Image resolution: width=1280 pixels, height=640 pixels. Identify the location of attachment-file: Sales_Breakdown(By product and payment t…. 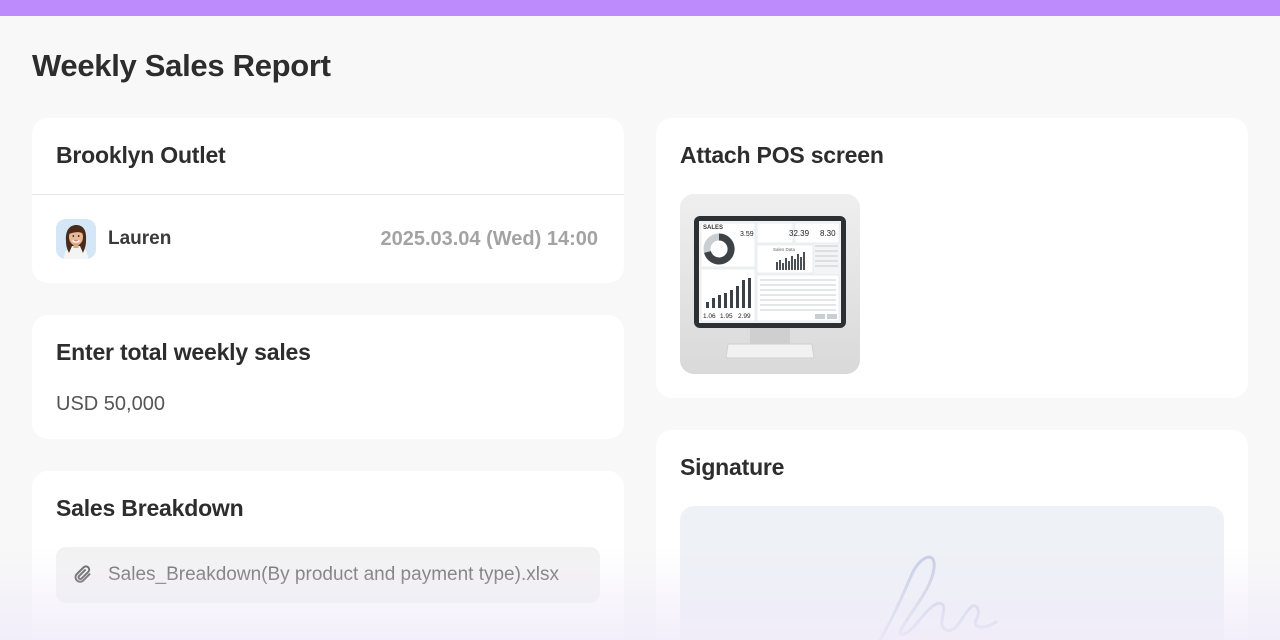
(328, 575).